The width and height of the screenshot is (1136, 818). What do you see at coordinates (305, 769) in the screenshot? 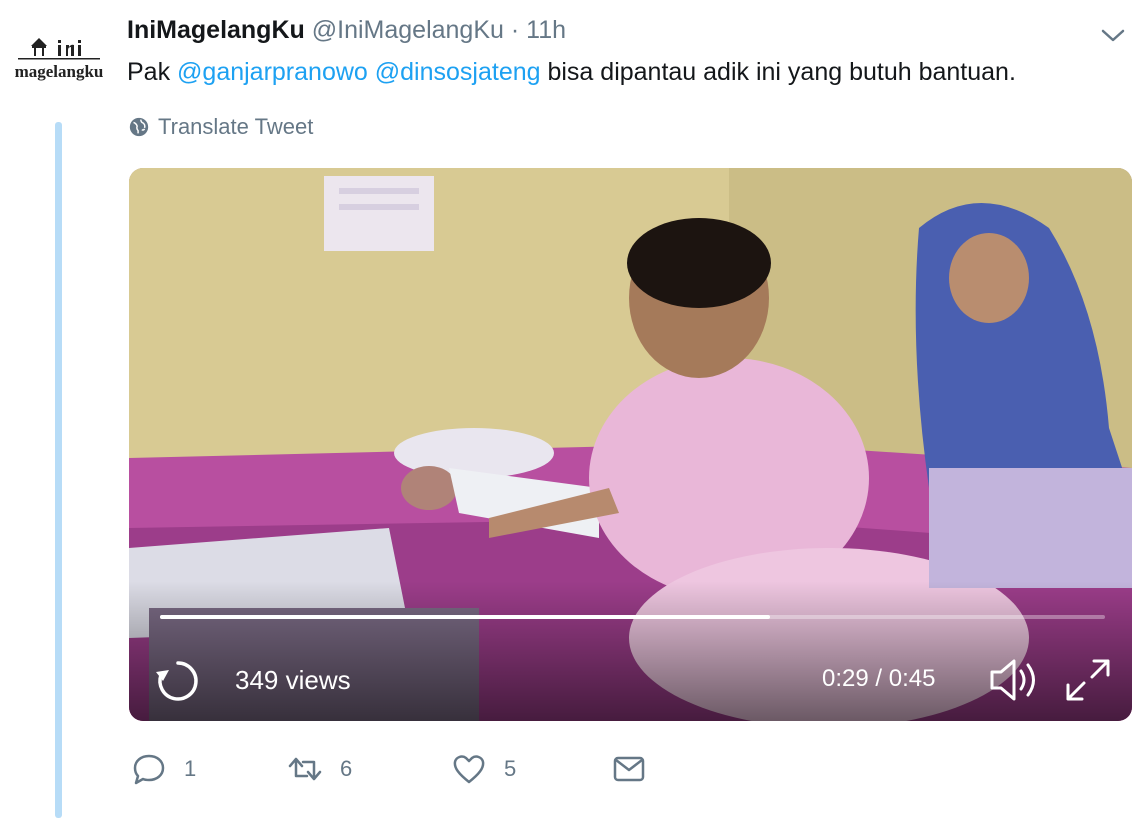
I see `retweet-icon` at bounding box center [305, 769].